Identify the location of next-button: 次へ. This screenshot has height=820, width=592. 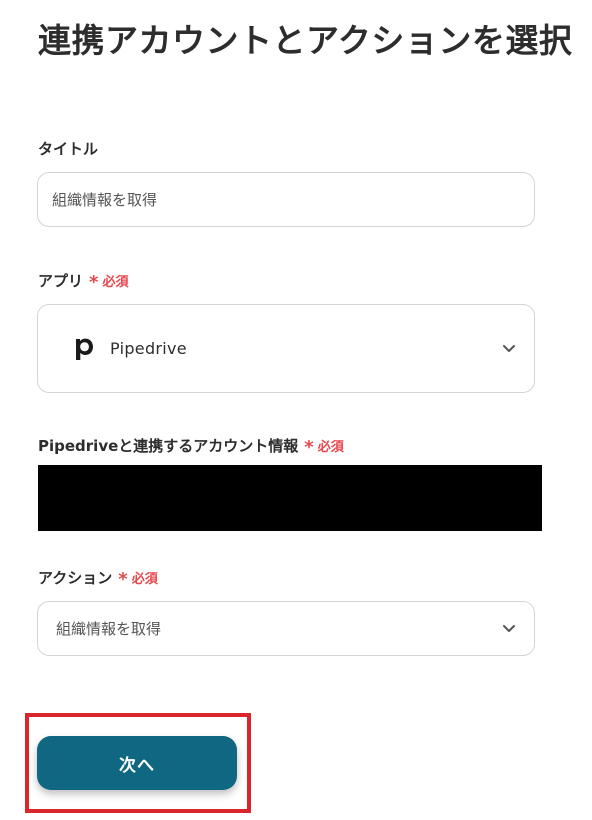
(137, 763).